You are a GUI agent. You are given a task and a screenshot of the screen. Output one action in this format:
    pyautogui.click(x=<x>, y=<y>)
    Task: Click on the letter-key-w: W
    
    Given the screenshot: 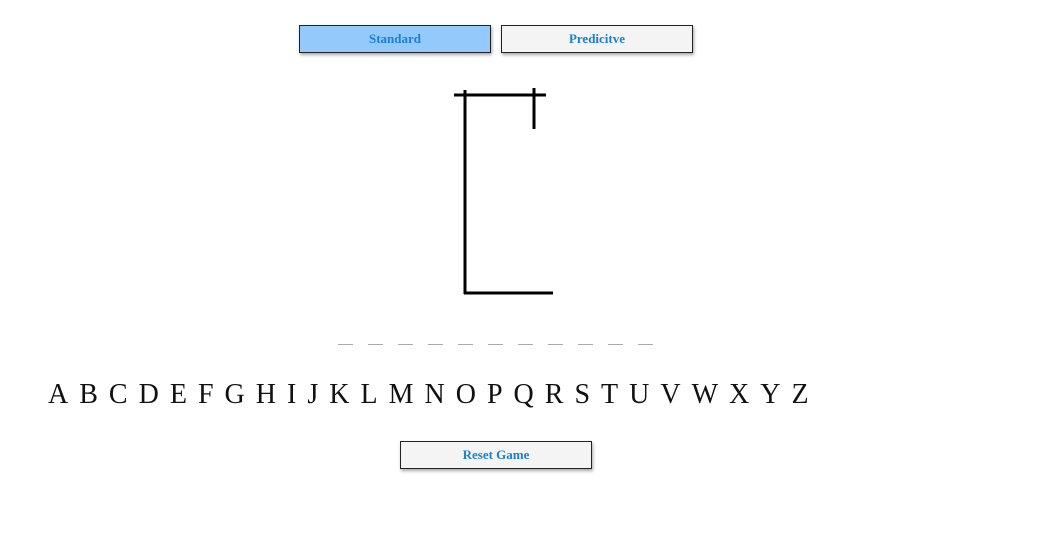 What is the action you would take?
    pyautogui.click(x=705, y=395)
    